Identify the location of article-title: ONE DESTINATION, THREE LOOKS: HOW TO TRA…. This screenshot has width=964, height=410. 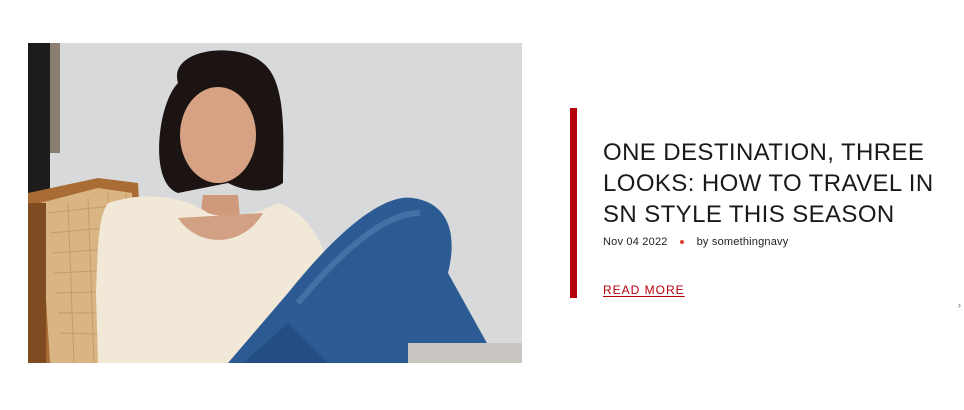
(771, 183).